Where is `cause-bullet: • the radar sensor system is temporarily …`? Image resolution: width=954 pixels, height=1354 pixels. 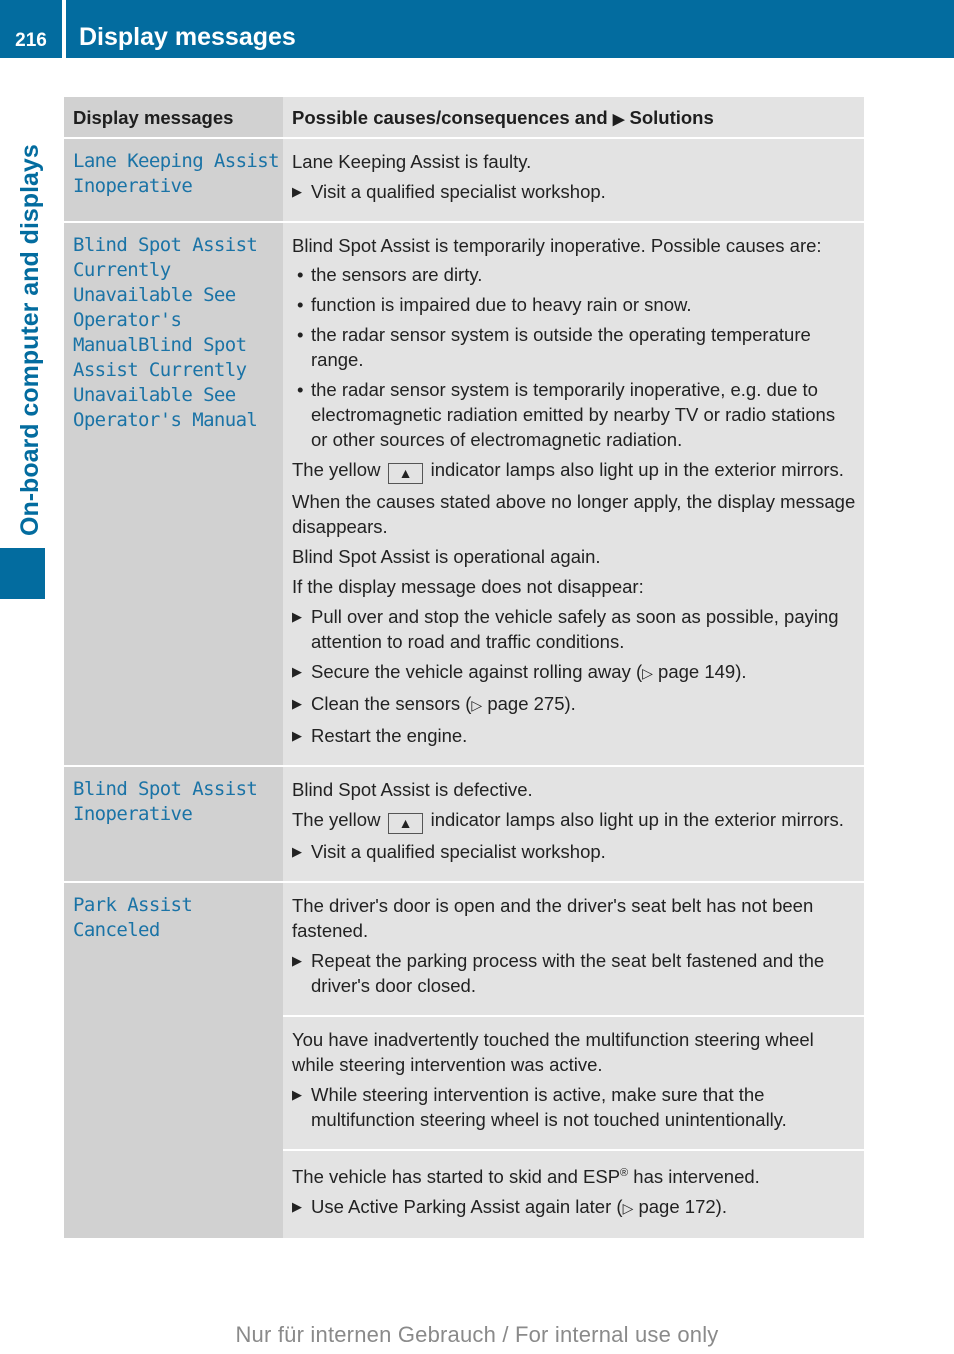 cause-bullet: • the radar sensor system is temporarily … is located at coordinates (574, 414).